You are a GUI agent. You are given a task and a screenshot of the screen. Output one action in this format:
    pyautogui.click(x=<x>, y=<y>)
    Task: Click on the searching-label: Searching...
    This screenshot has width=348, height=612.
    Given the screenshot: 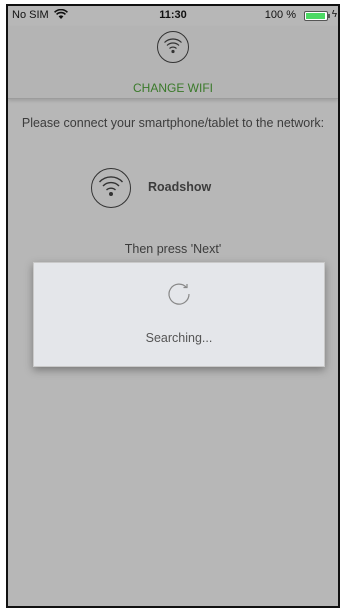 What is the action you would take?
    pyautogui.click(x=179, y=338)
    